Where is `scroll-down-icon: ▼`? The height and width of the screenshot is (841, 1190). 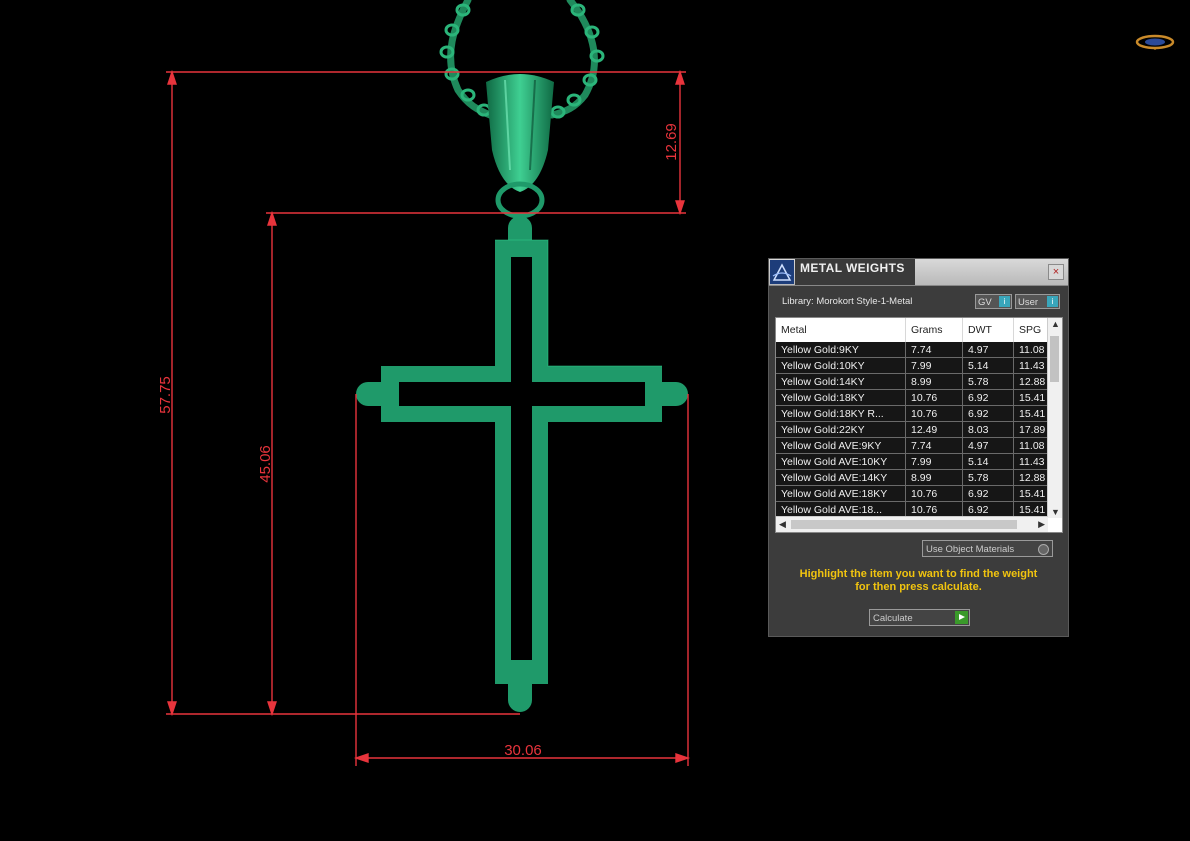
scroll-down-icon: ▼ is located at coordinates (1055, 512).